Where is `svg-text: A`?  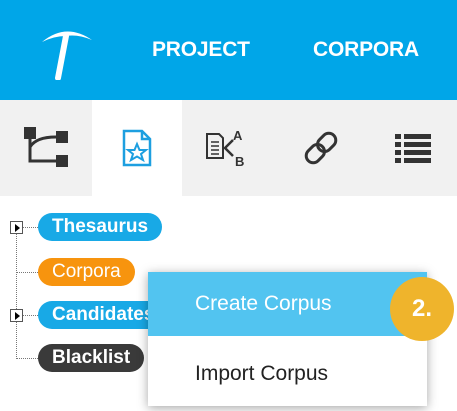
svg-text: A is located at coordinates (238, 135).